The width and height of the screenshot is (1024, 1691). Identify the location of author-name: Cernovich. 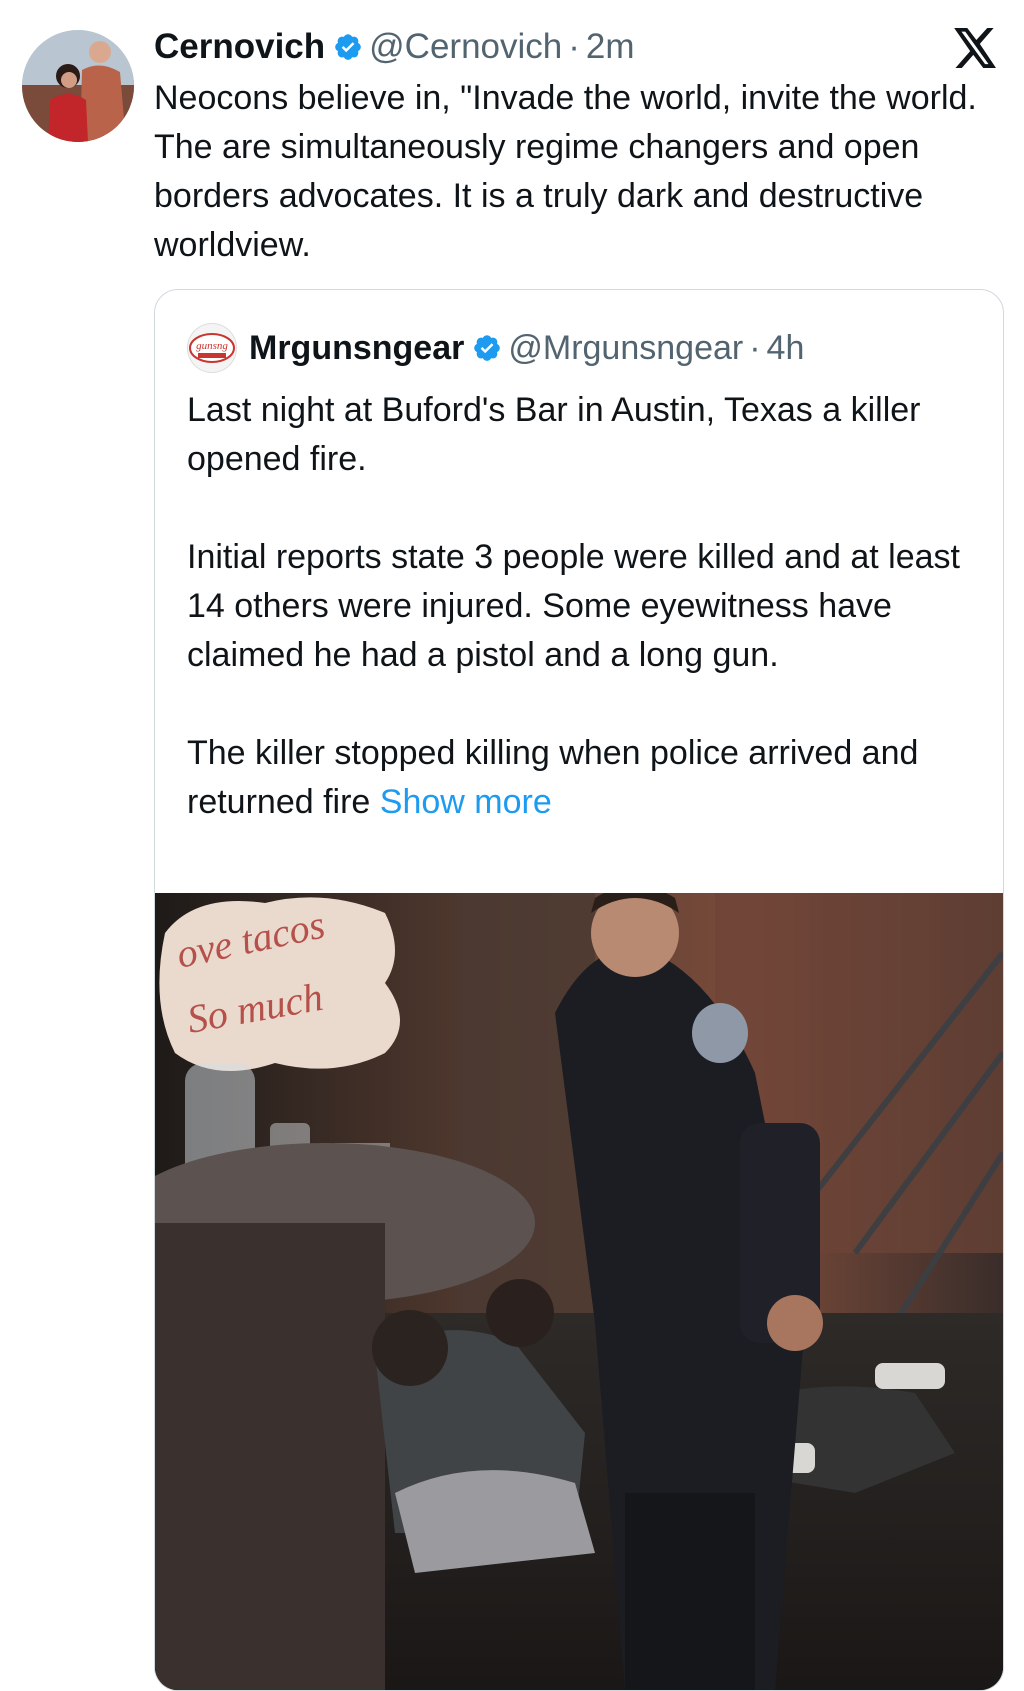
(239, 47).